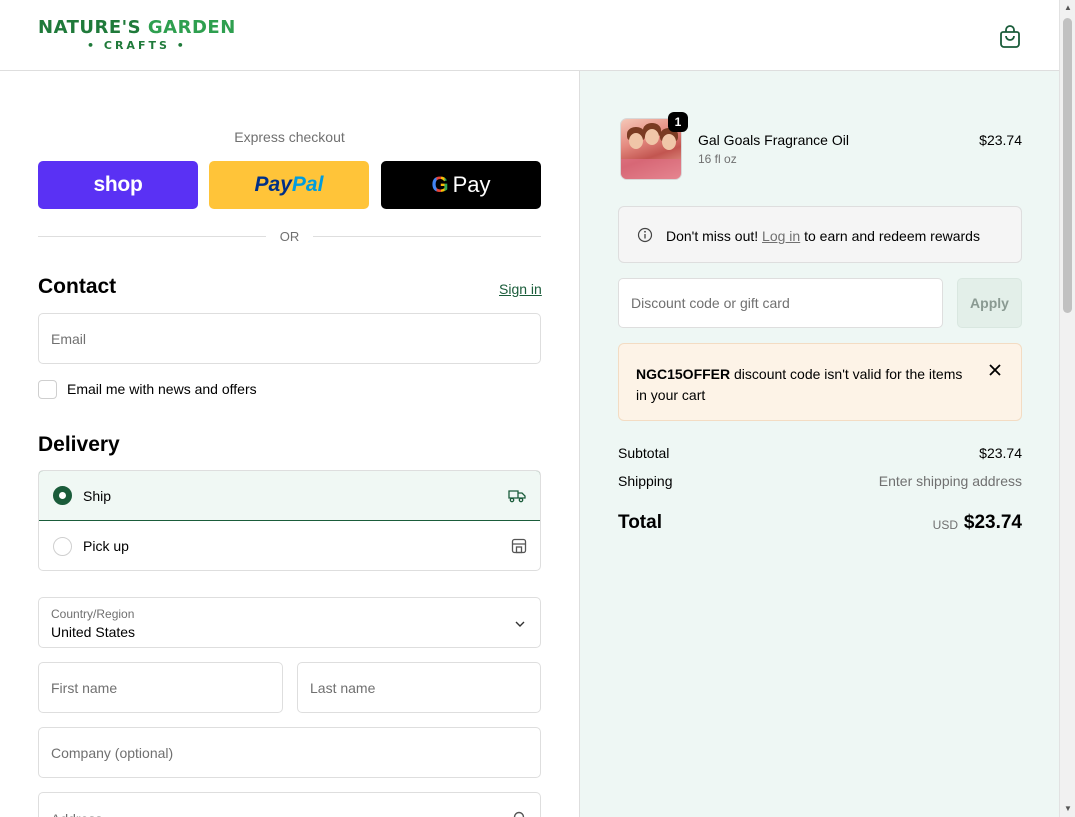  I want to click on email-field, so click(289, 338).